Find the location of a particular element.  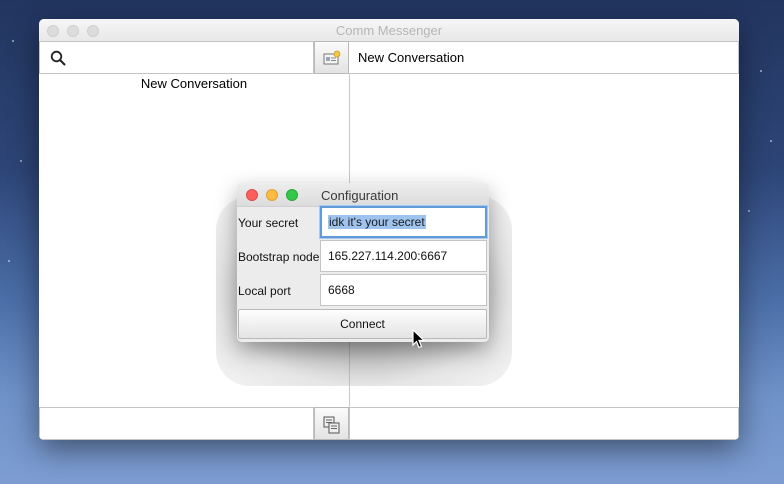

search-field is located at coordinates (176, 57).